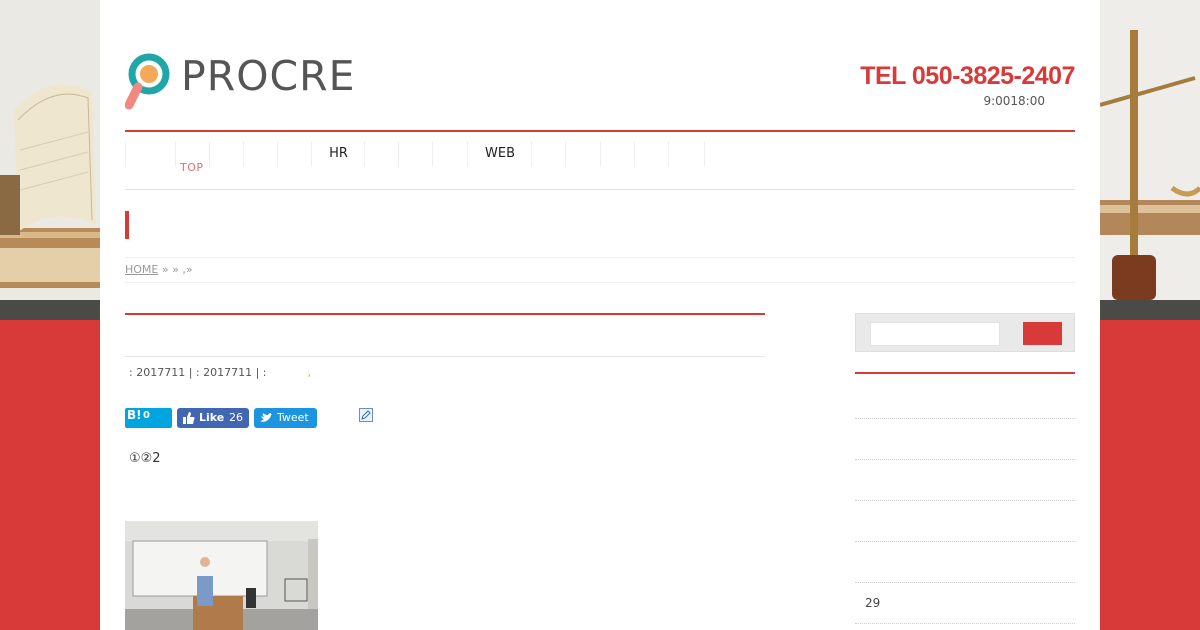  What do you see at coordinates (1014, 101) in the screenshot?
I see `business-hours: 9:0018:00` at bounding box center [1014, 101].